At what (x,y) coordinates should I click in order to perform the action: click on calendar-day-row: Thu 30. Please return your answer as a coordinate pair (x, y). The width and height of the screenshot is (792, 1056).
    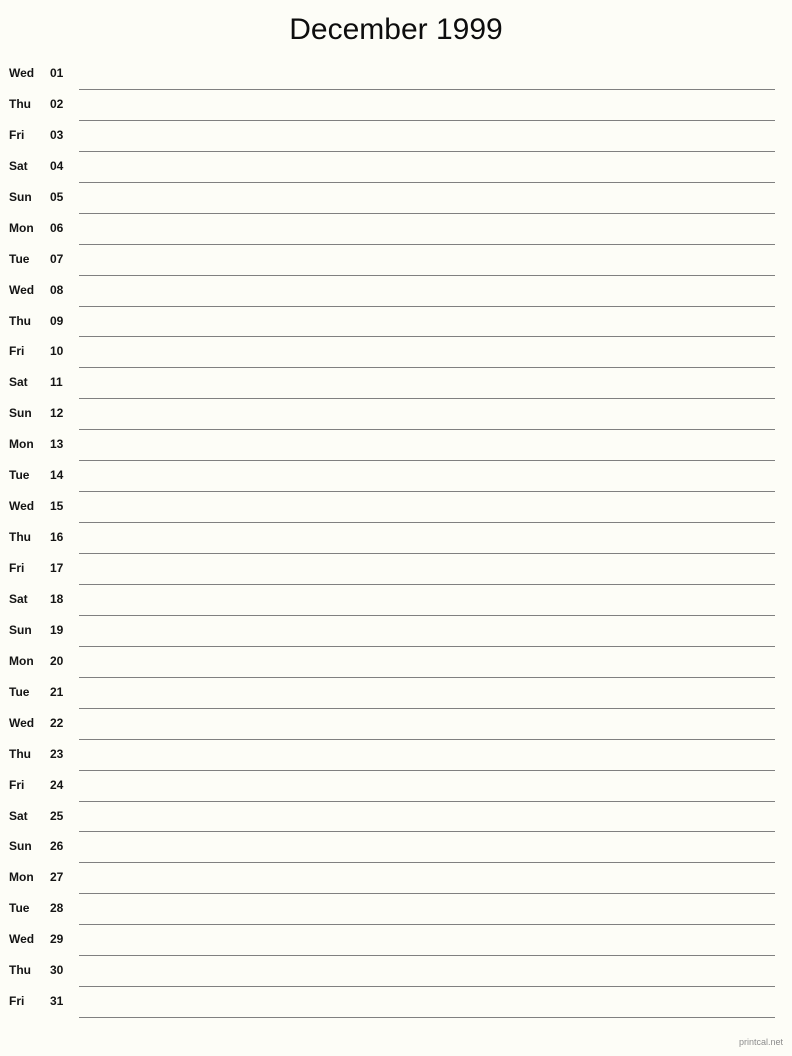
    Looking at the image, I should click on (396, 972).